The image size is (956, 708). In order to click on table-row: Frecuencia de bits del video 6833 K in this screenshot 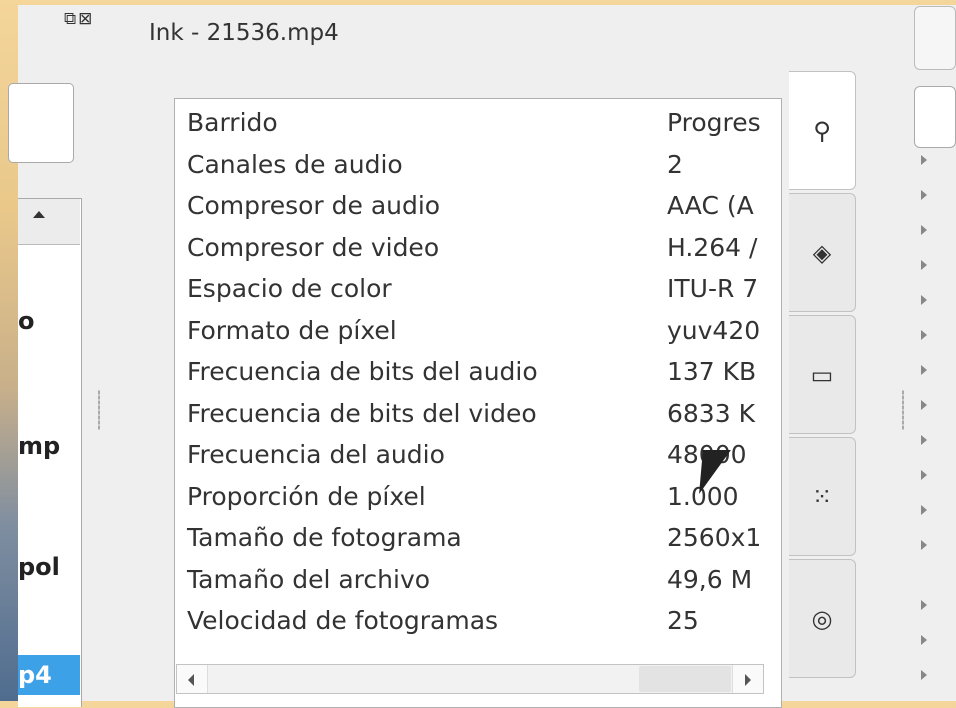, I will do `click(478, 412)`.